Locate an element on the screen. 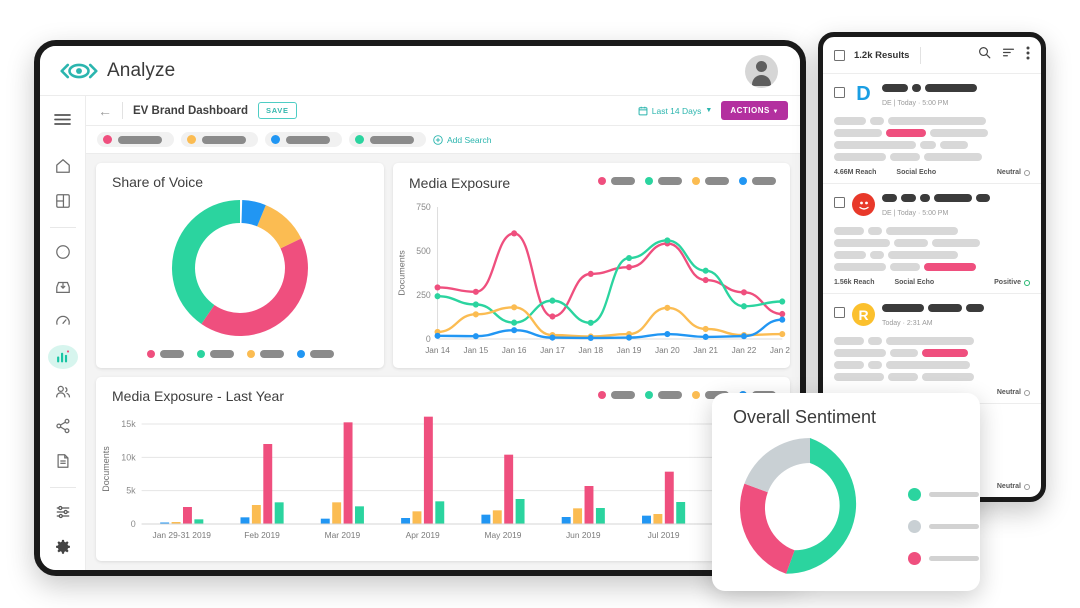 The width and height of the screenshot is (1080, 608). share-of-voice-donut is located at coordinates (239, 268).